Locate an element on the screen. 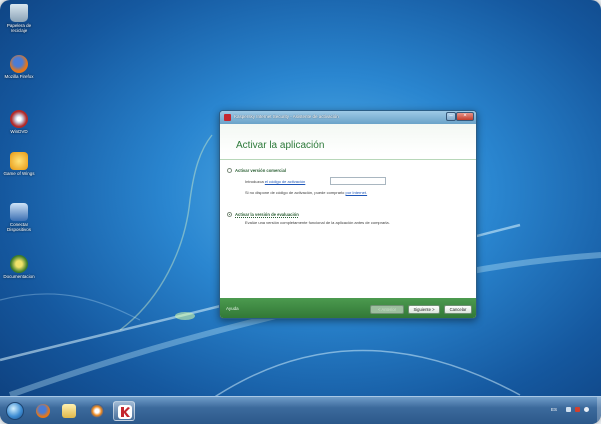 This screenshot has width=601, height=424. desktop-icon-firefox: Mozilla Firefox is located at coordinates (19, 67).